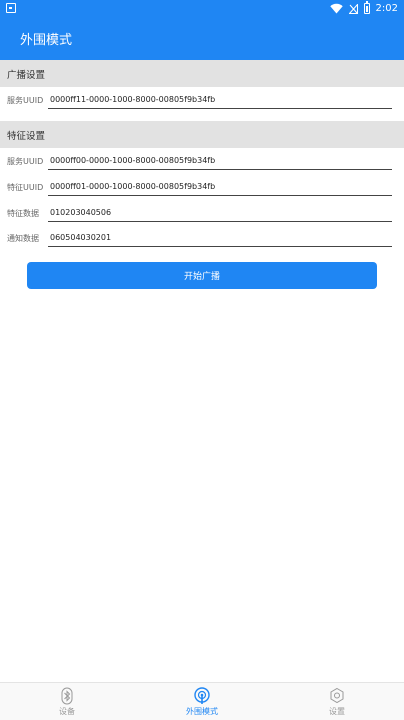 The width and height of the screenshot is (404, 720). Describe the element at coordinates (337, 695) in the screenshot. I see `gear-icon` at that location.